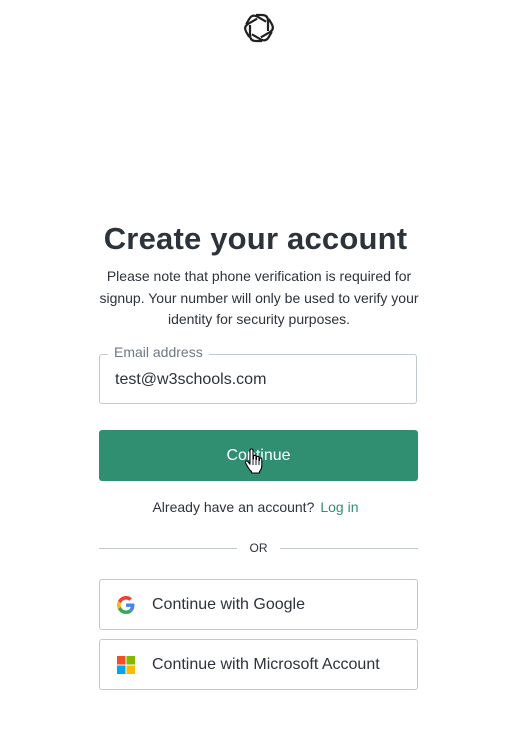 The image size is (511, 748). I want to click on continue-with-google-button: Continue with Google, so click(258, 604).